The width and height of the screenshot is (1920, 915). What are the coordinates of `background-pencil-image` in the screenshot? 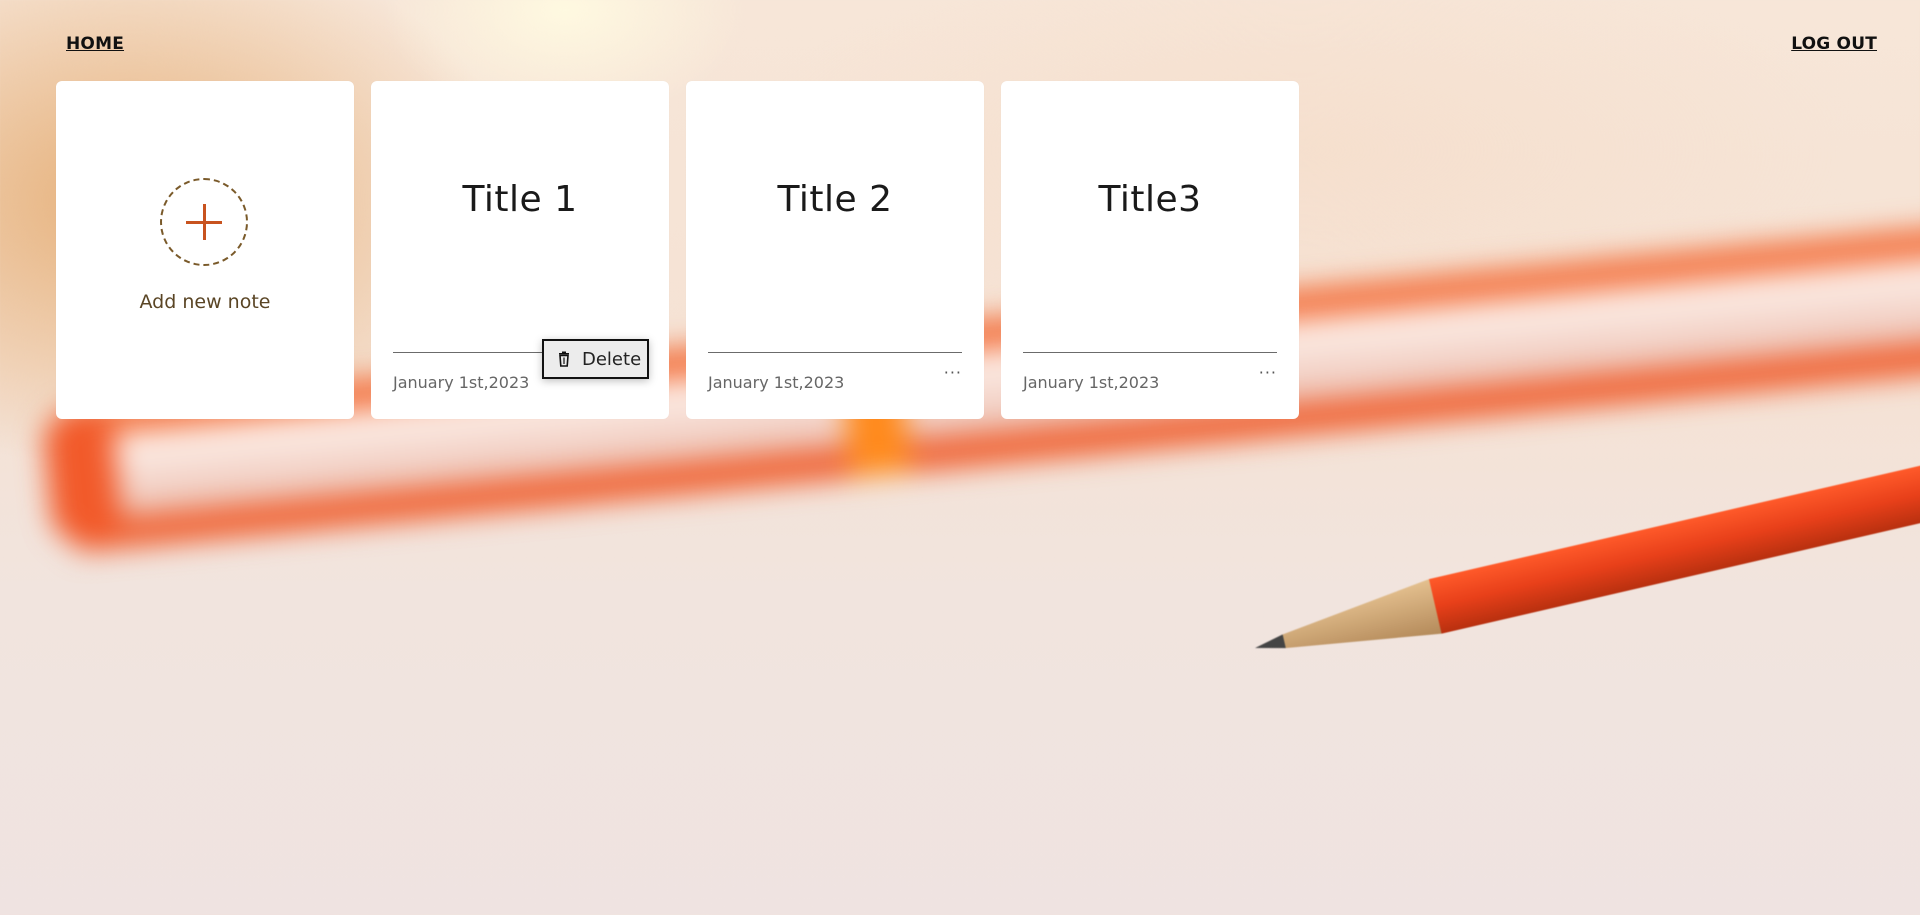 It's located at (1584, 562).